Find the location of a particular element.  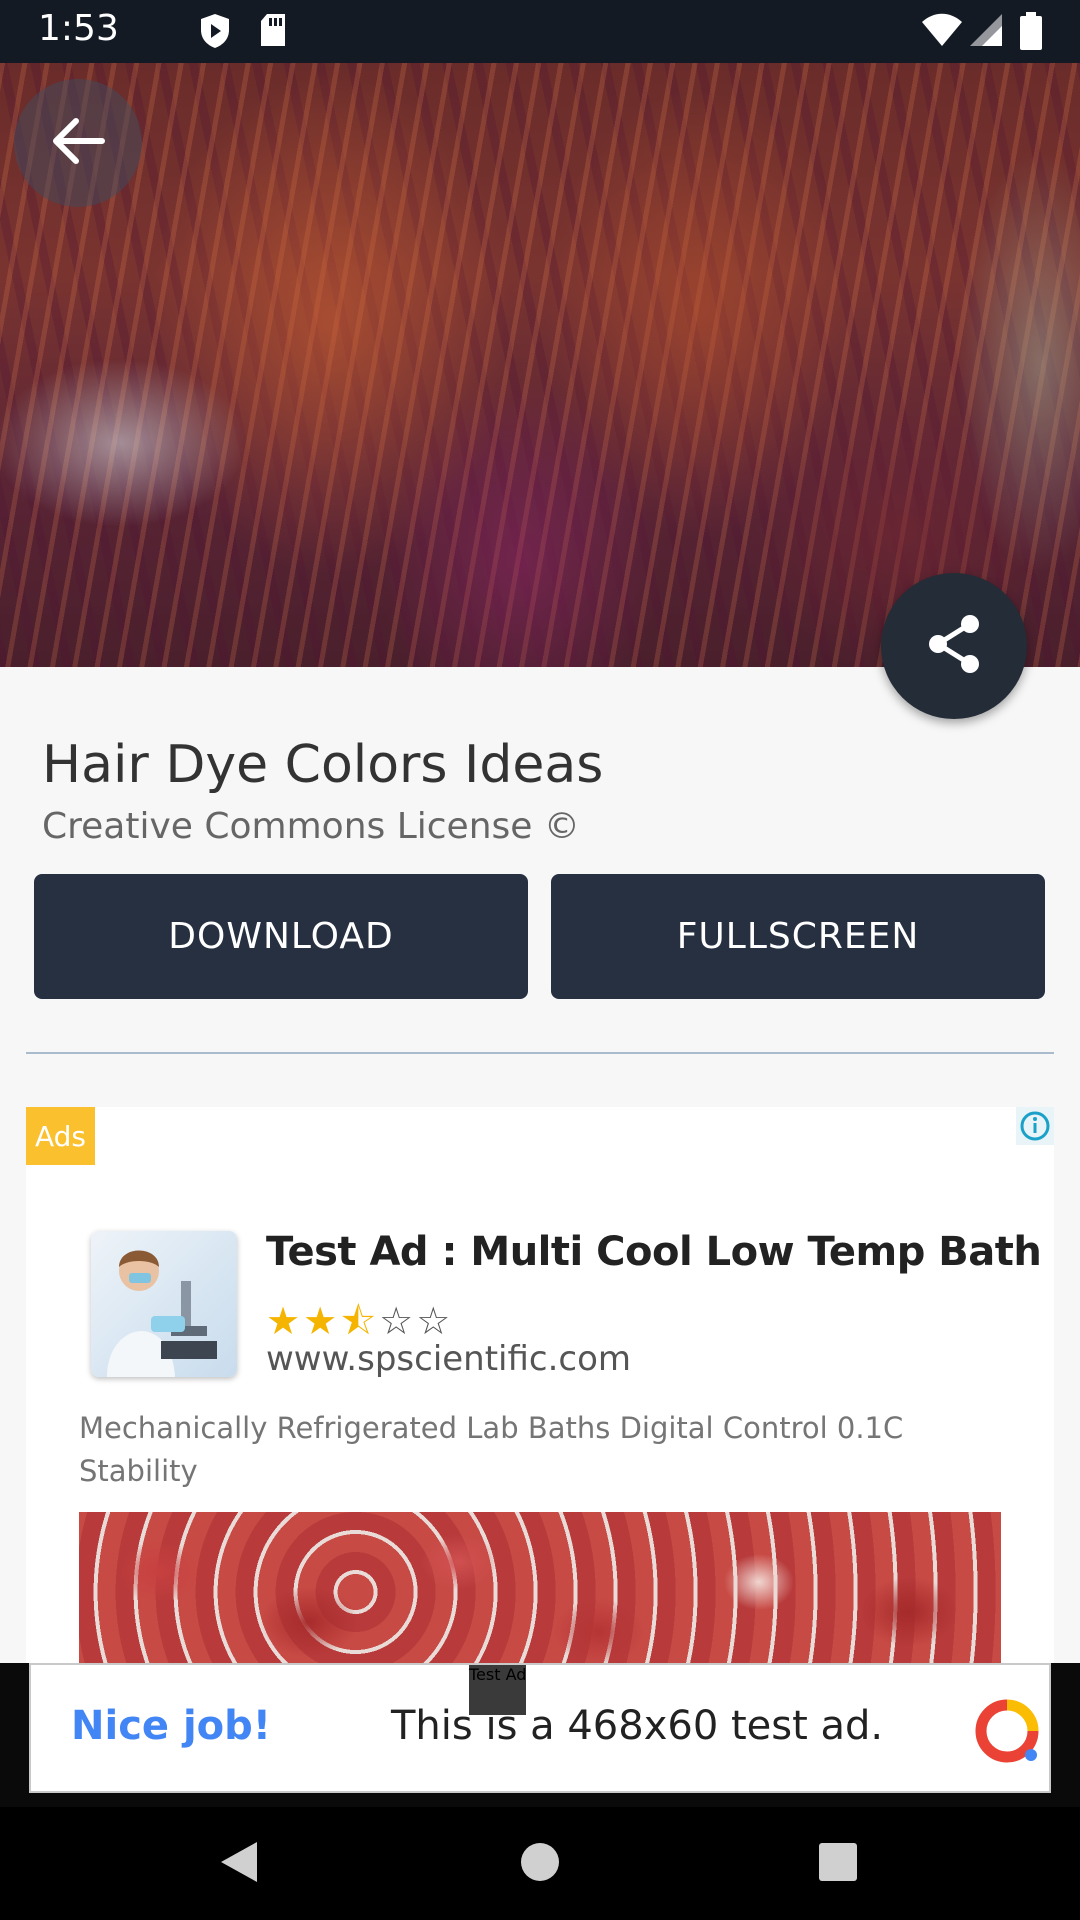

nav-back-icon is located at coordinates (239, 1864).